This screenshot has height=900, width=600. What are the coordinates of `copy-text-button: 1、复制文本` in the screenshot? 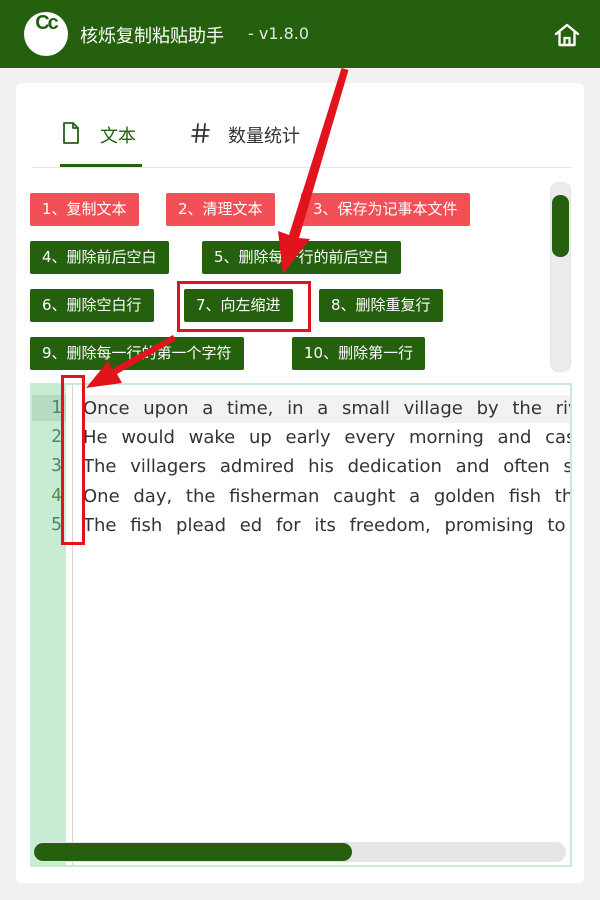 It's located at (84, 209).